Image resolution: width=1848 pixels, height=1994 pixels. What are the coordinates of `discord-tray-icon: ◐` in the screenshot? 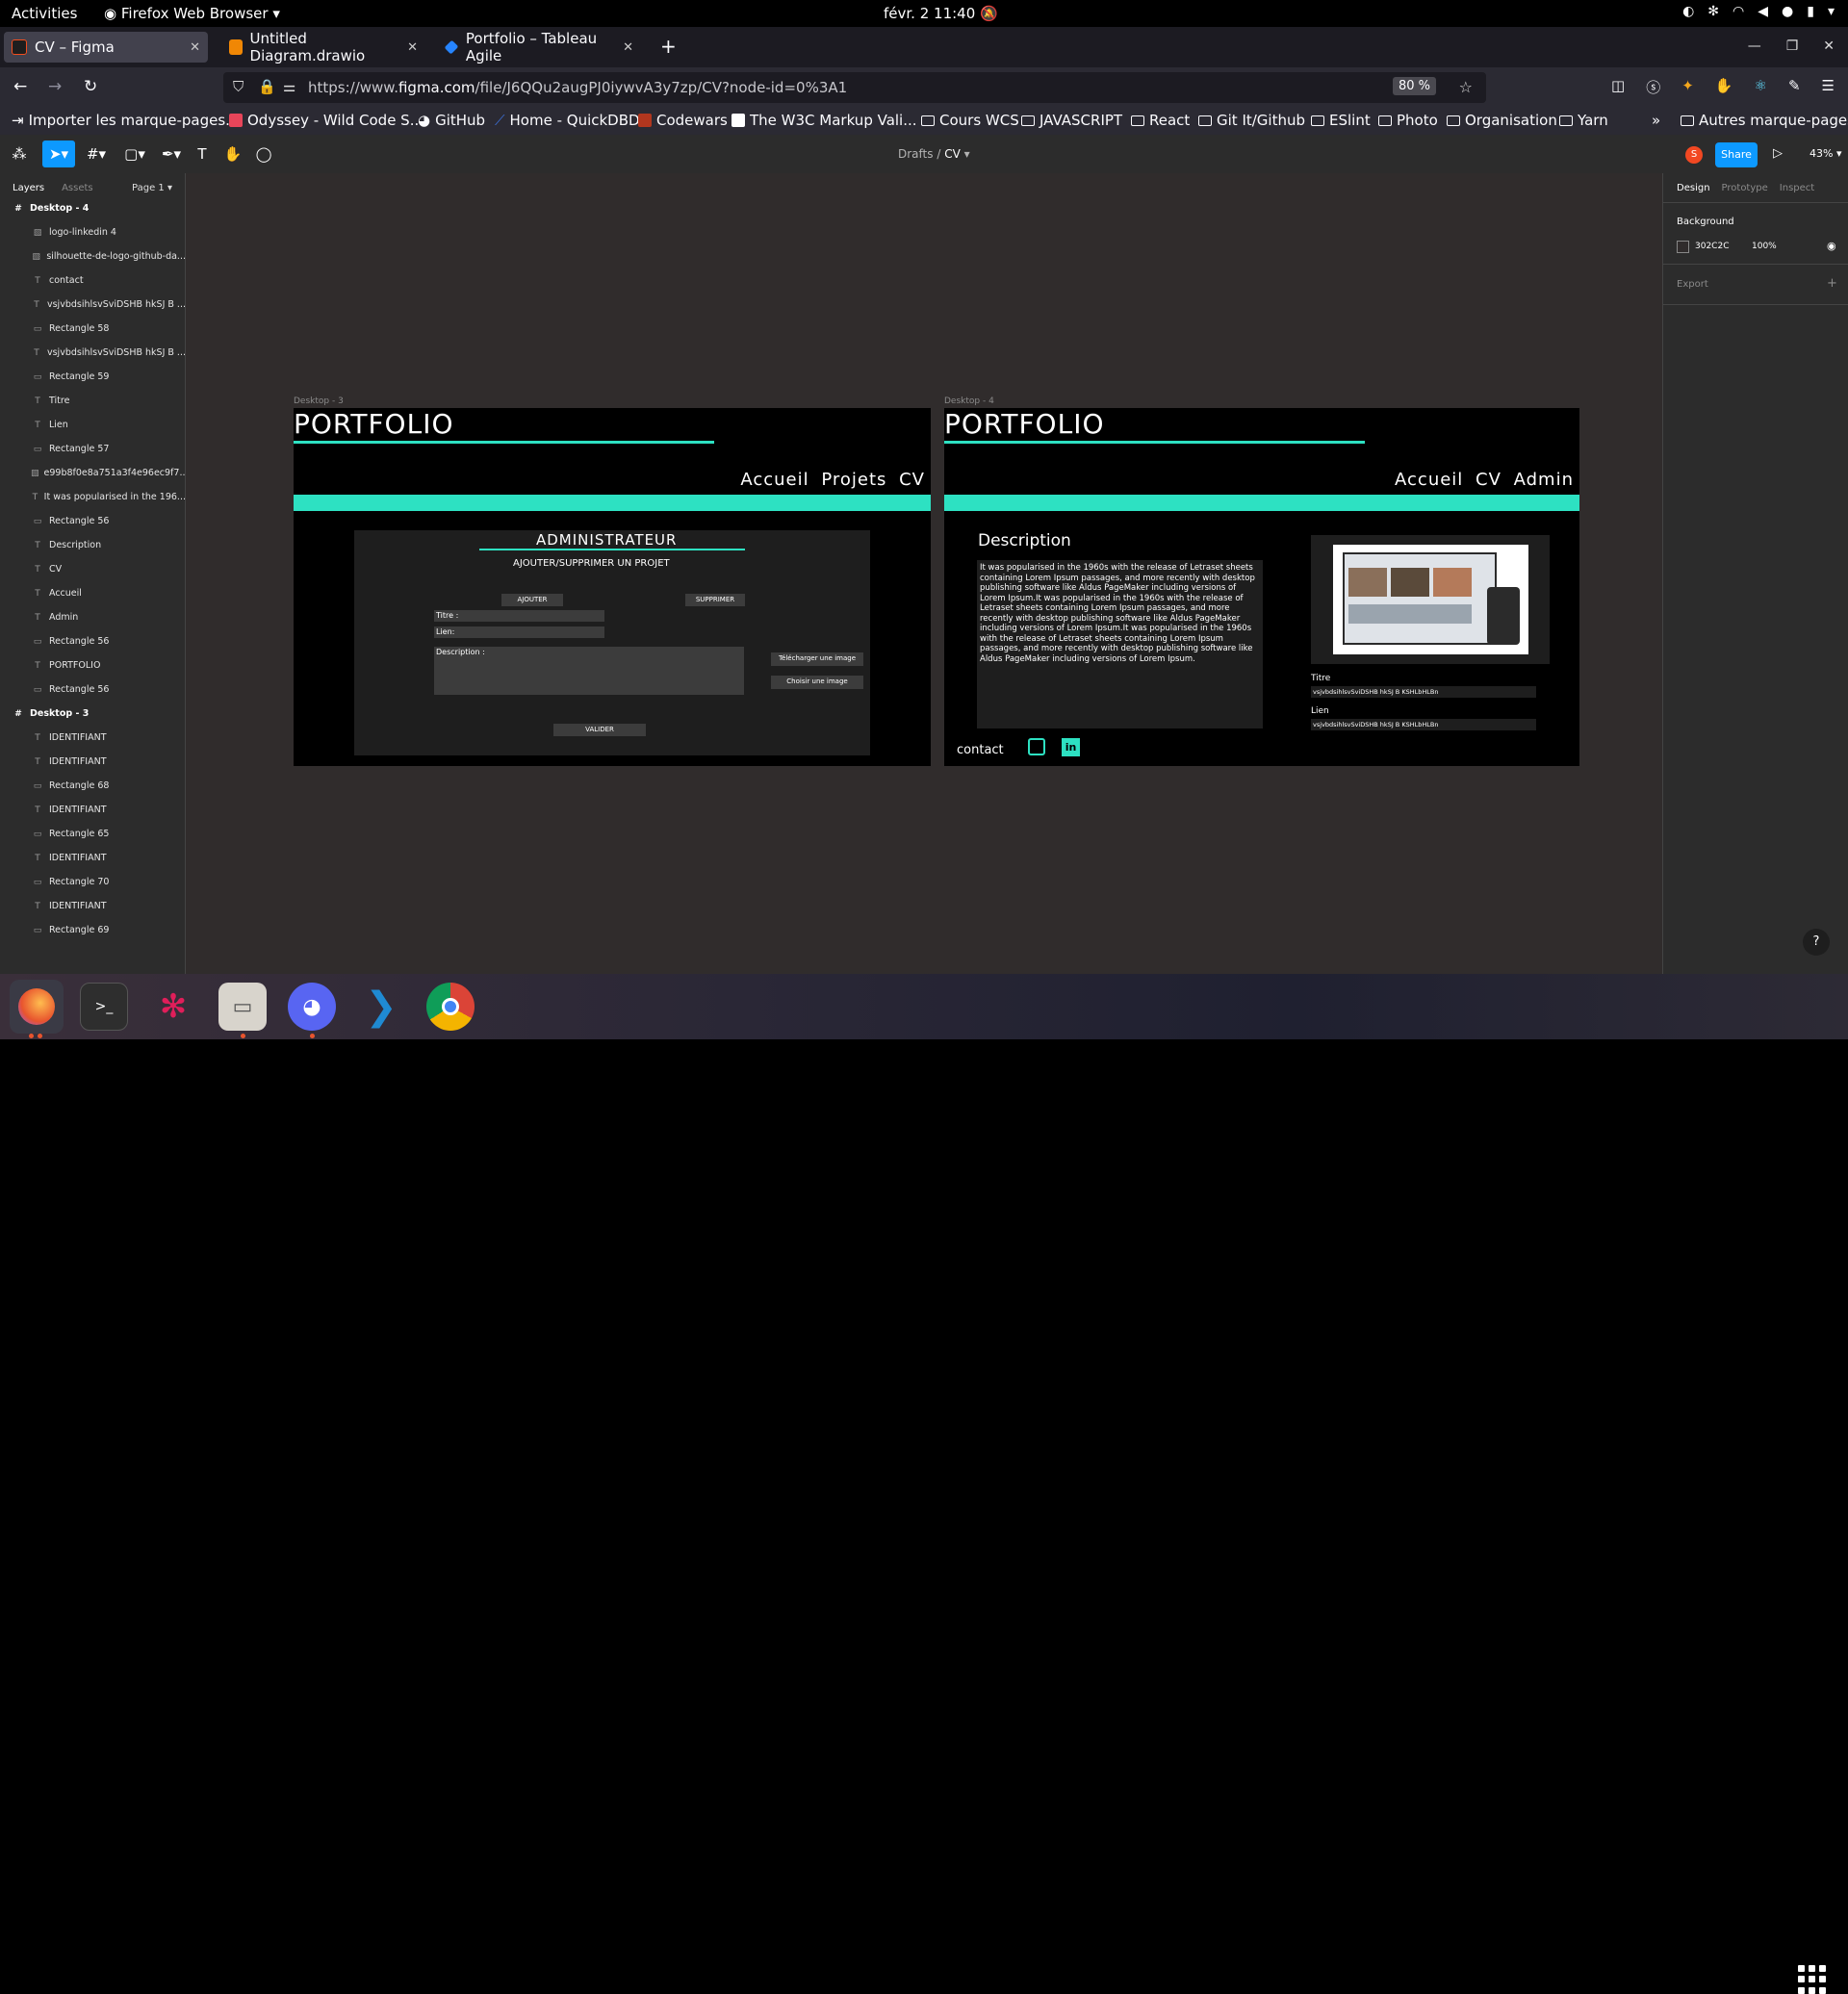 It's located at (1688, 11).